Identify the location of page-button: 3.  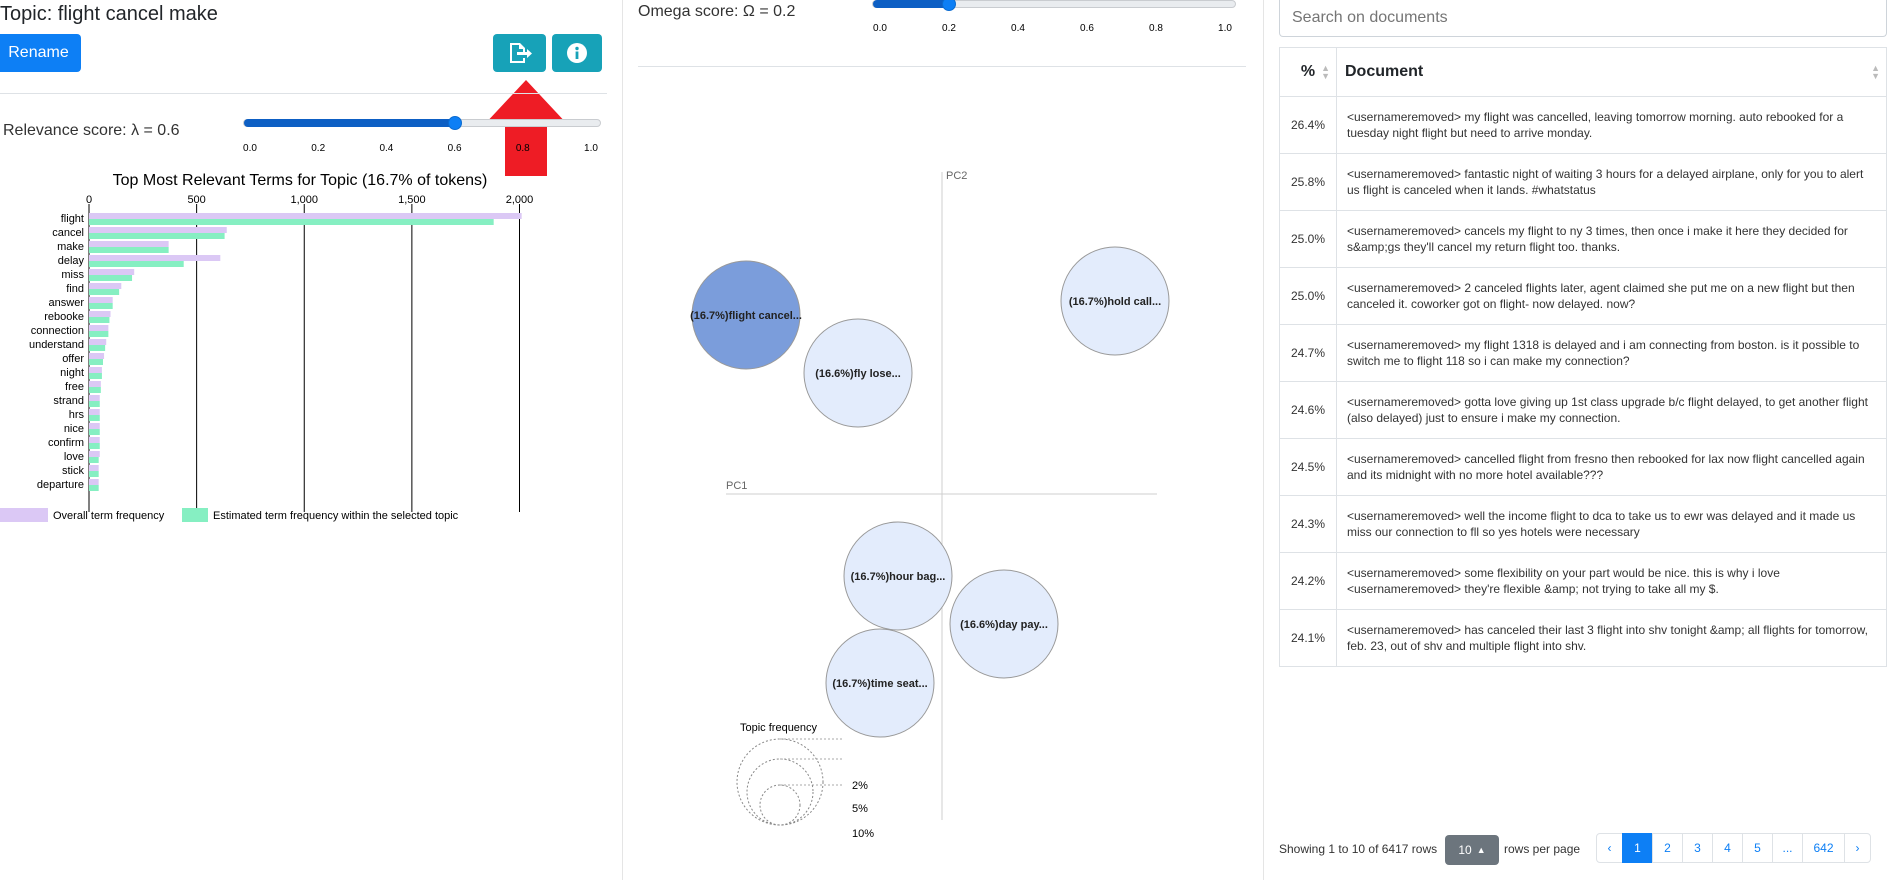
(1697, 848).